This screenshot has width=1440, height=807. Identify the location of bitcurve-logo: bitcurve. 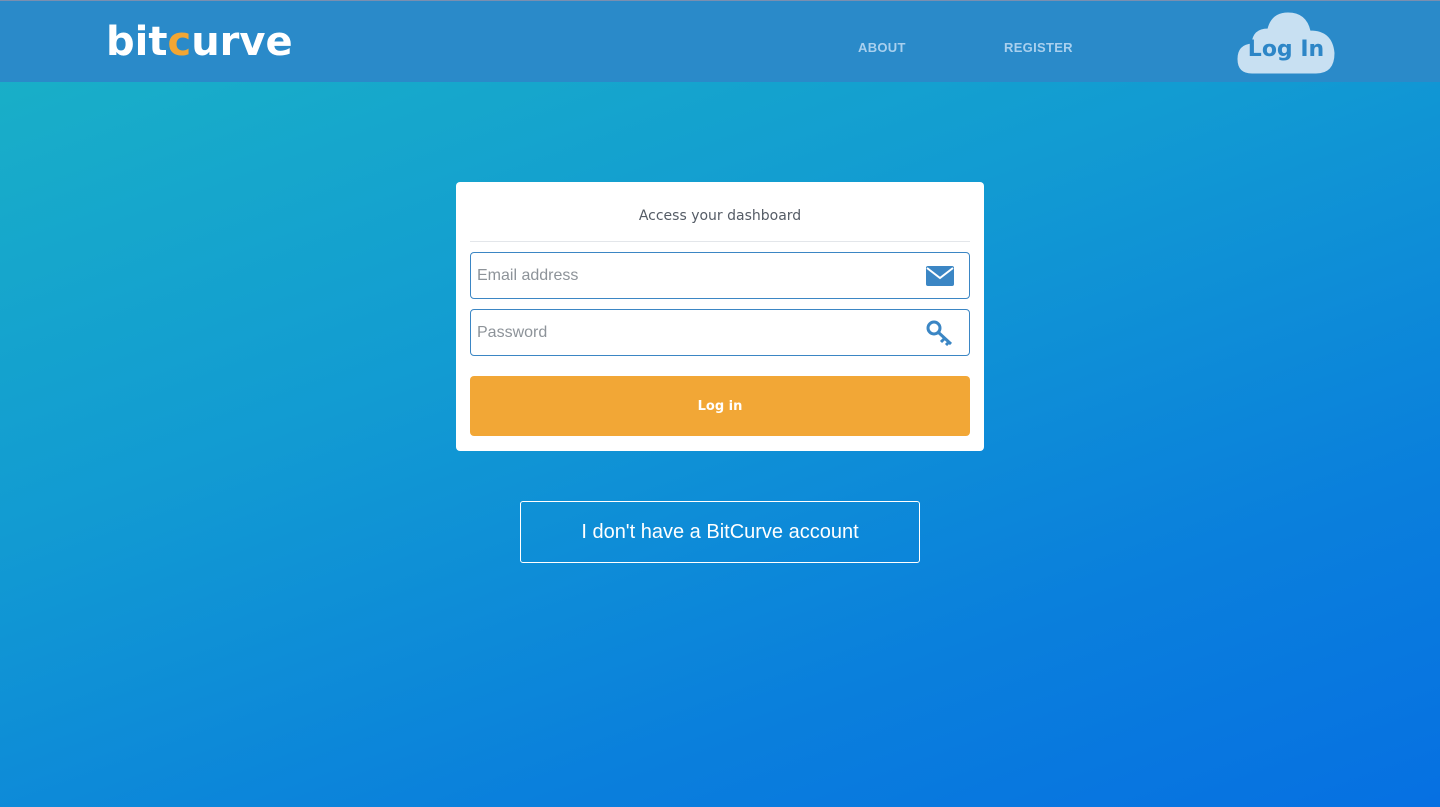
(199, 42).